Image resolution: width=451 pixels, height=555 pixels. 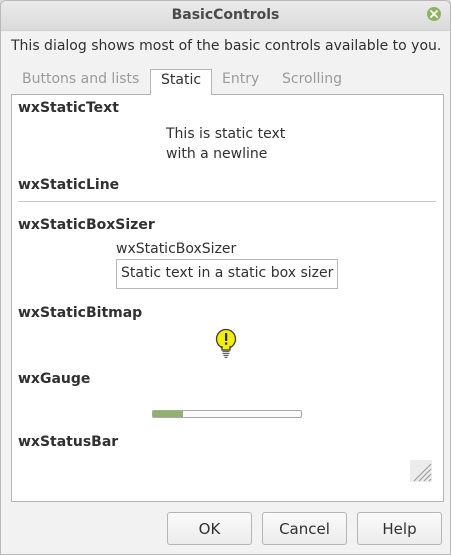 I want to click on static-line, so click(x=227, y=201).